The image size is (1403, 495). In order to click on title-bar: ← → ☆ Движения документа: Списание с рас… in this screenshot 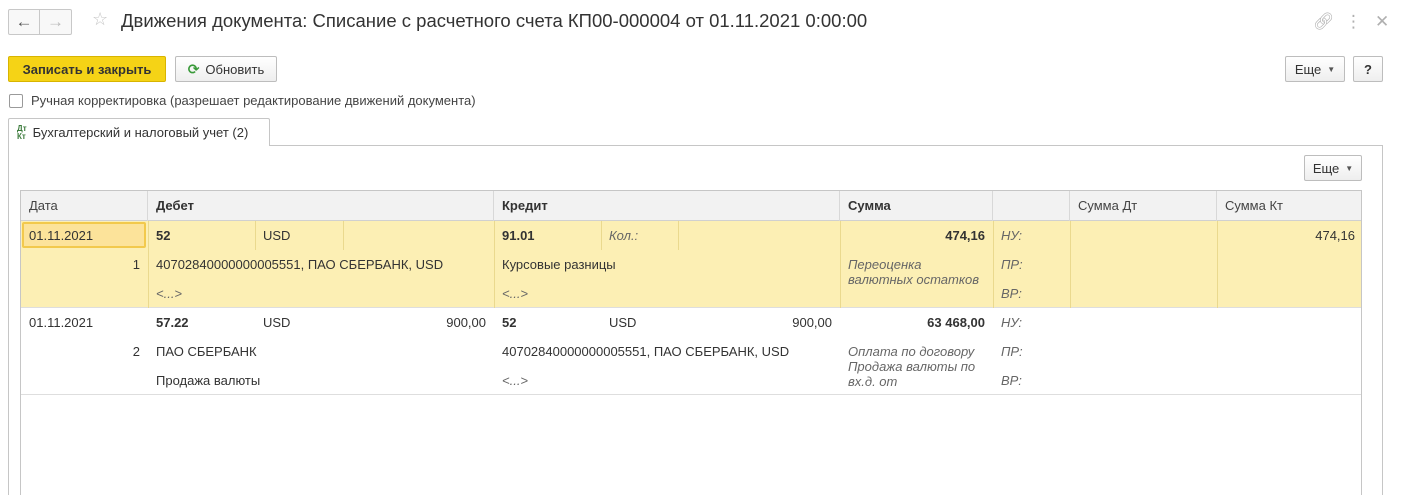, I will do `click(701, 22)`.